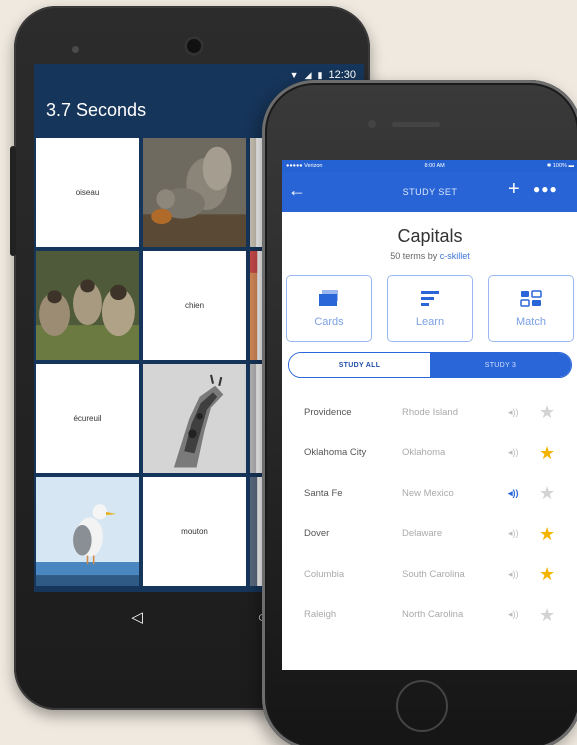  Describe the element at coordinates (422, 706) in the screenshot. I see `home-button` at that location.